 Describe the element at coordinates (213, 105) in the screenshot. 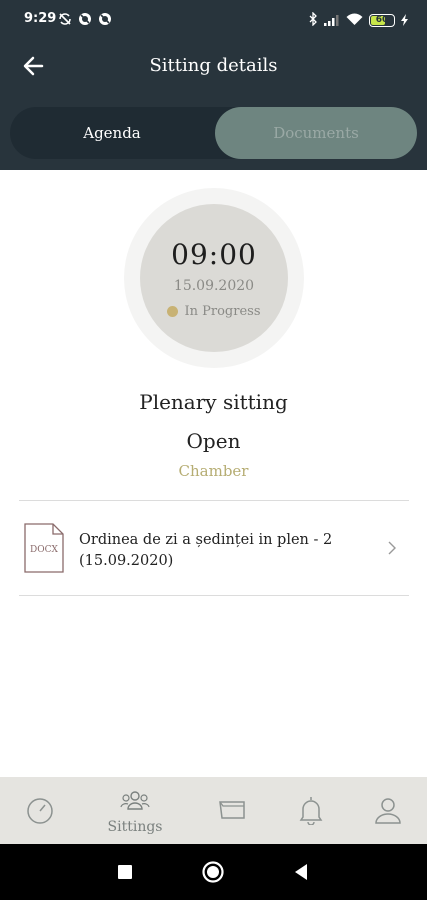

I see `app-header: Sitting details Agenda Documents` at that location.